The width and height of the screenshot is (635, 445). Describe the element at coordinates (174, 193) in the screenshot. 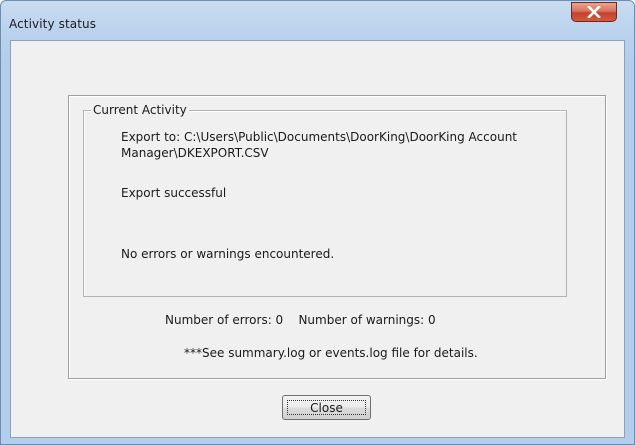

I see `export-status-text: Export successful` at that location.